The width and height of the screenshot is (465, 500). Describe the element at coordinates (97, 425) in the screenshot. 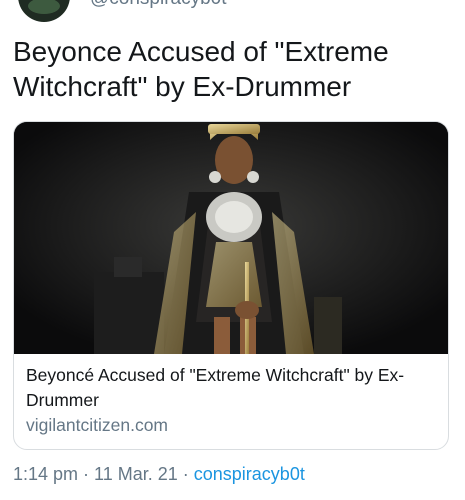

I see `card-domain: vigilantcitizen.com` at that location.